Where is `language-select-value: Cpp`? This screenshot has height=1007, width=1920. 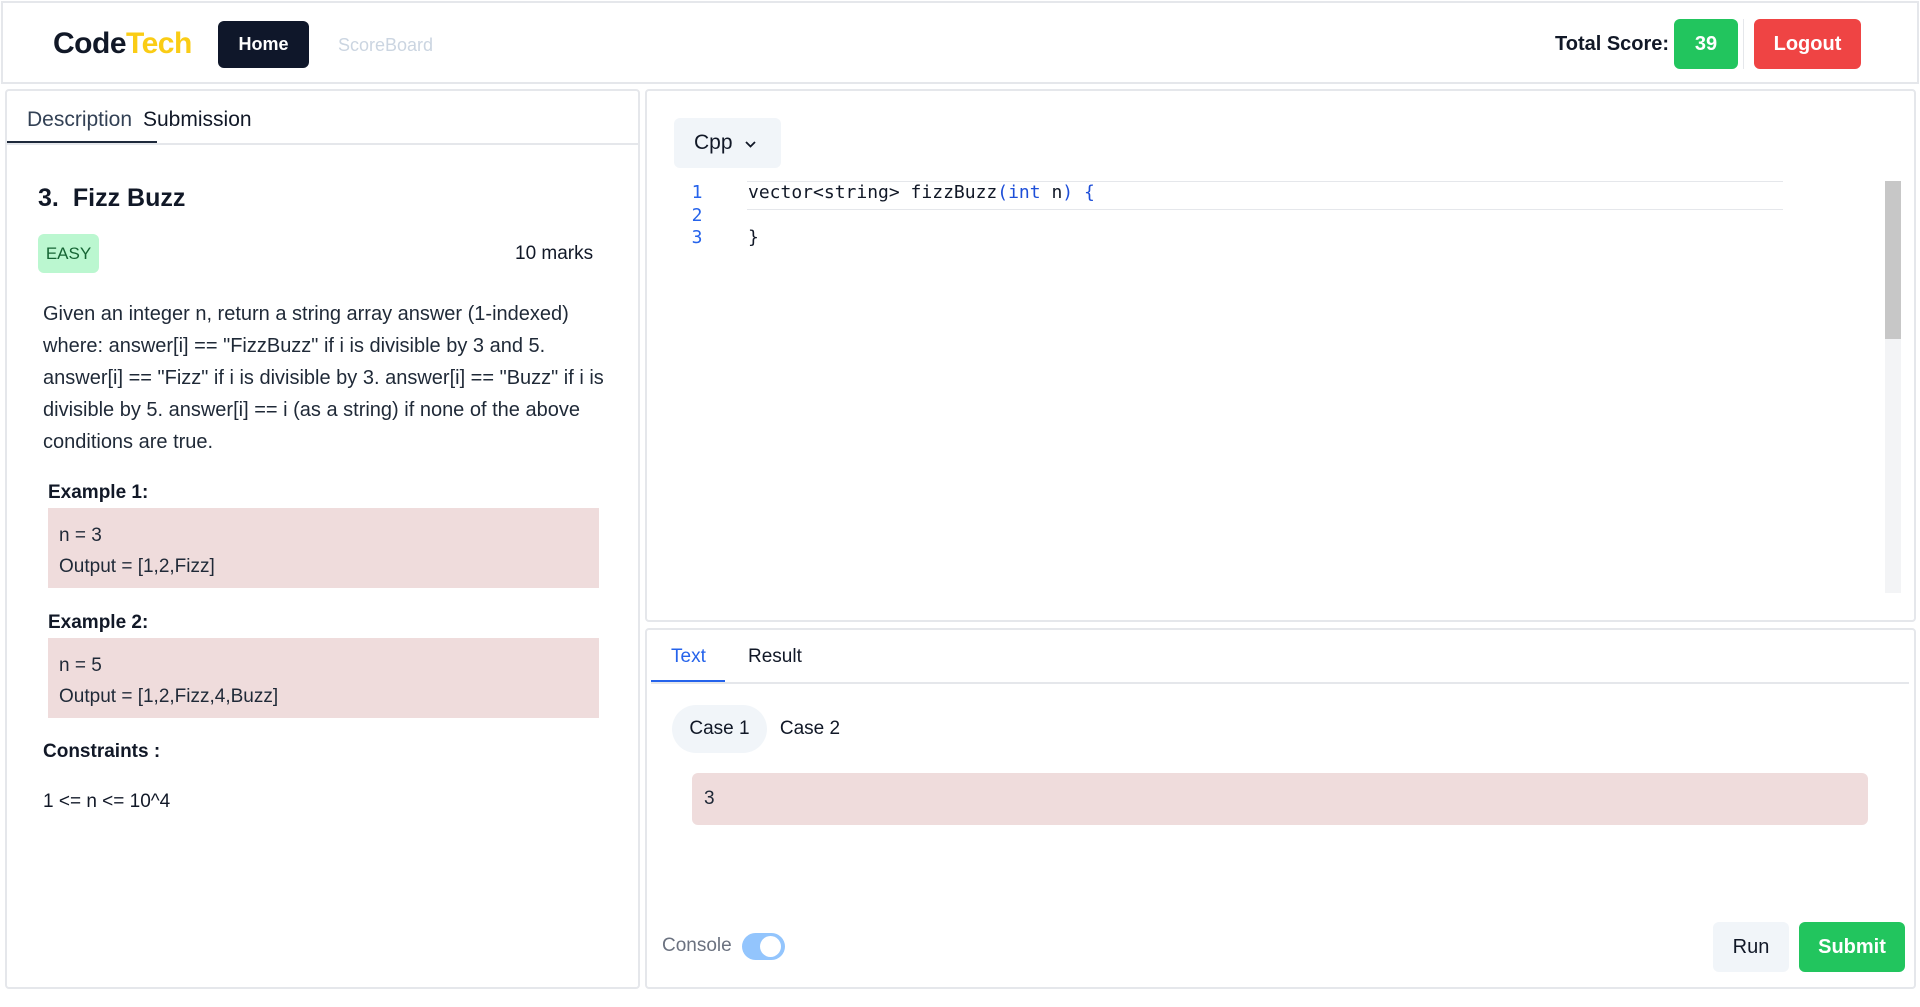 language-select-value: Cpp is located at coordinates (713, 142).